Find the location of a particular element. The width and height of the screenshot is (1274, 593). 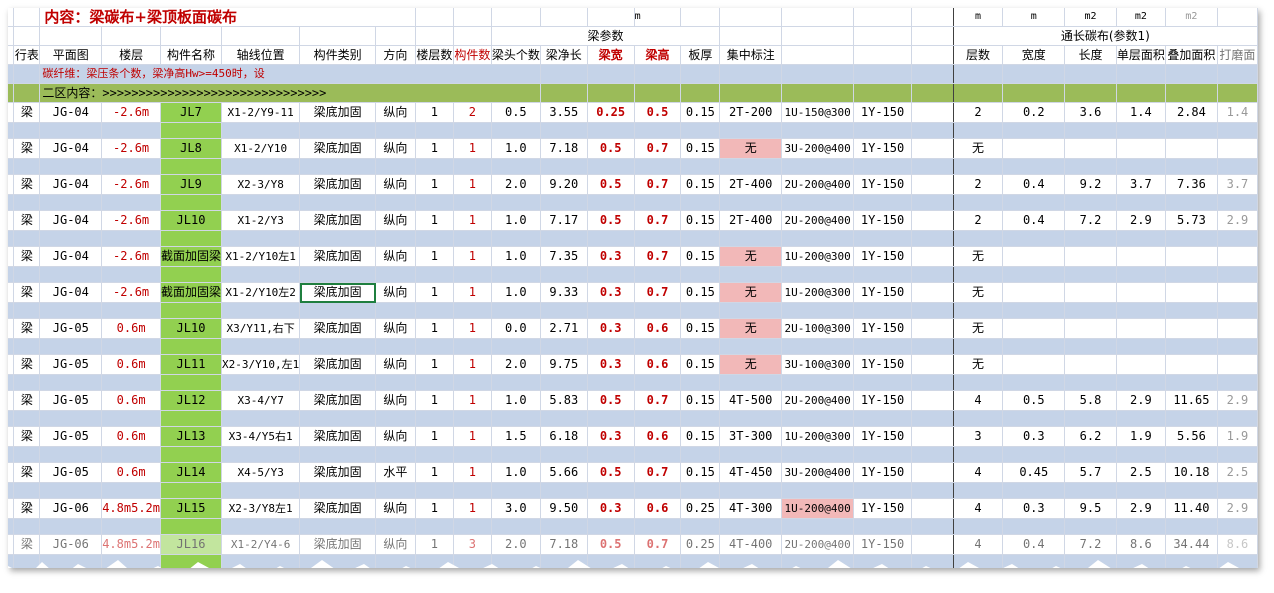

column-header: 轴线位置 is located at coordinates (261, 55).